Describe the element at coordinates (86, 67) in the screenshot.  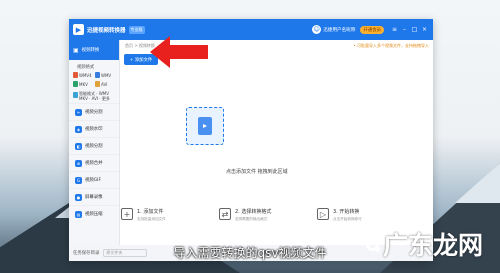
I see `format-section-header: 视频格式` at that location.